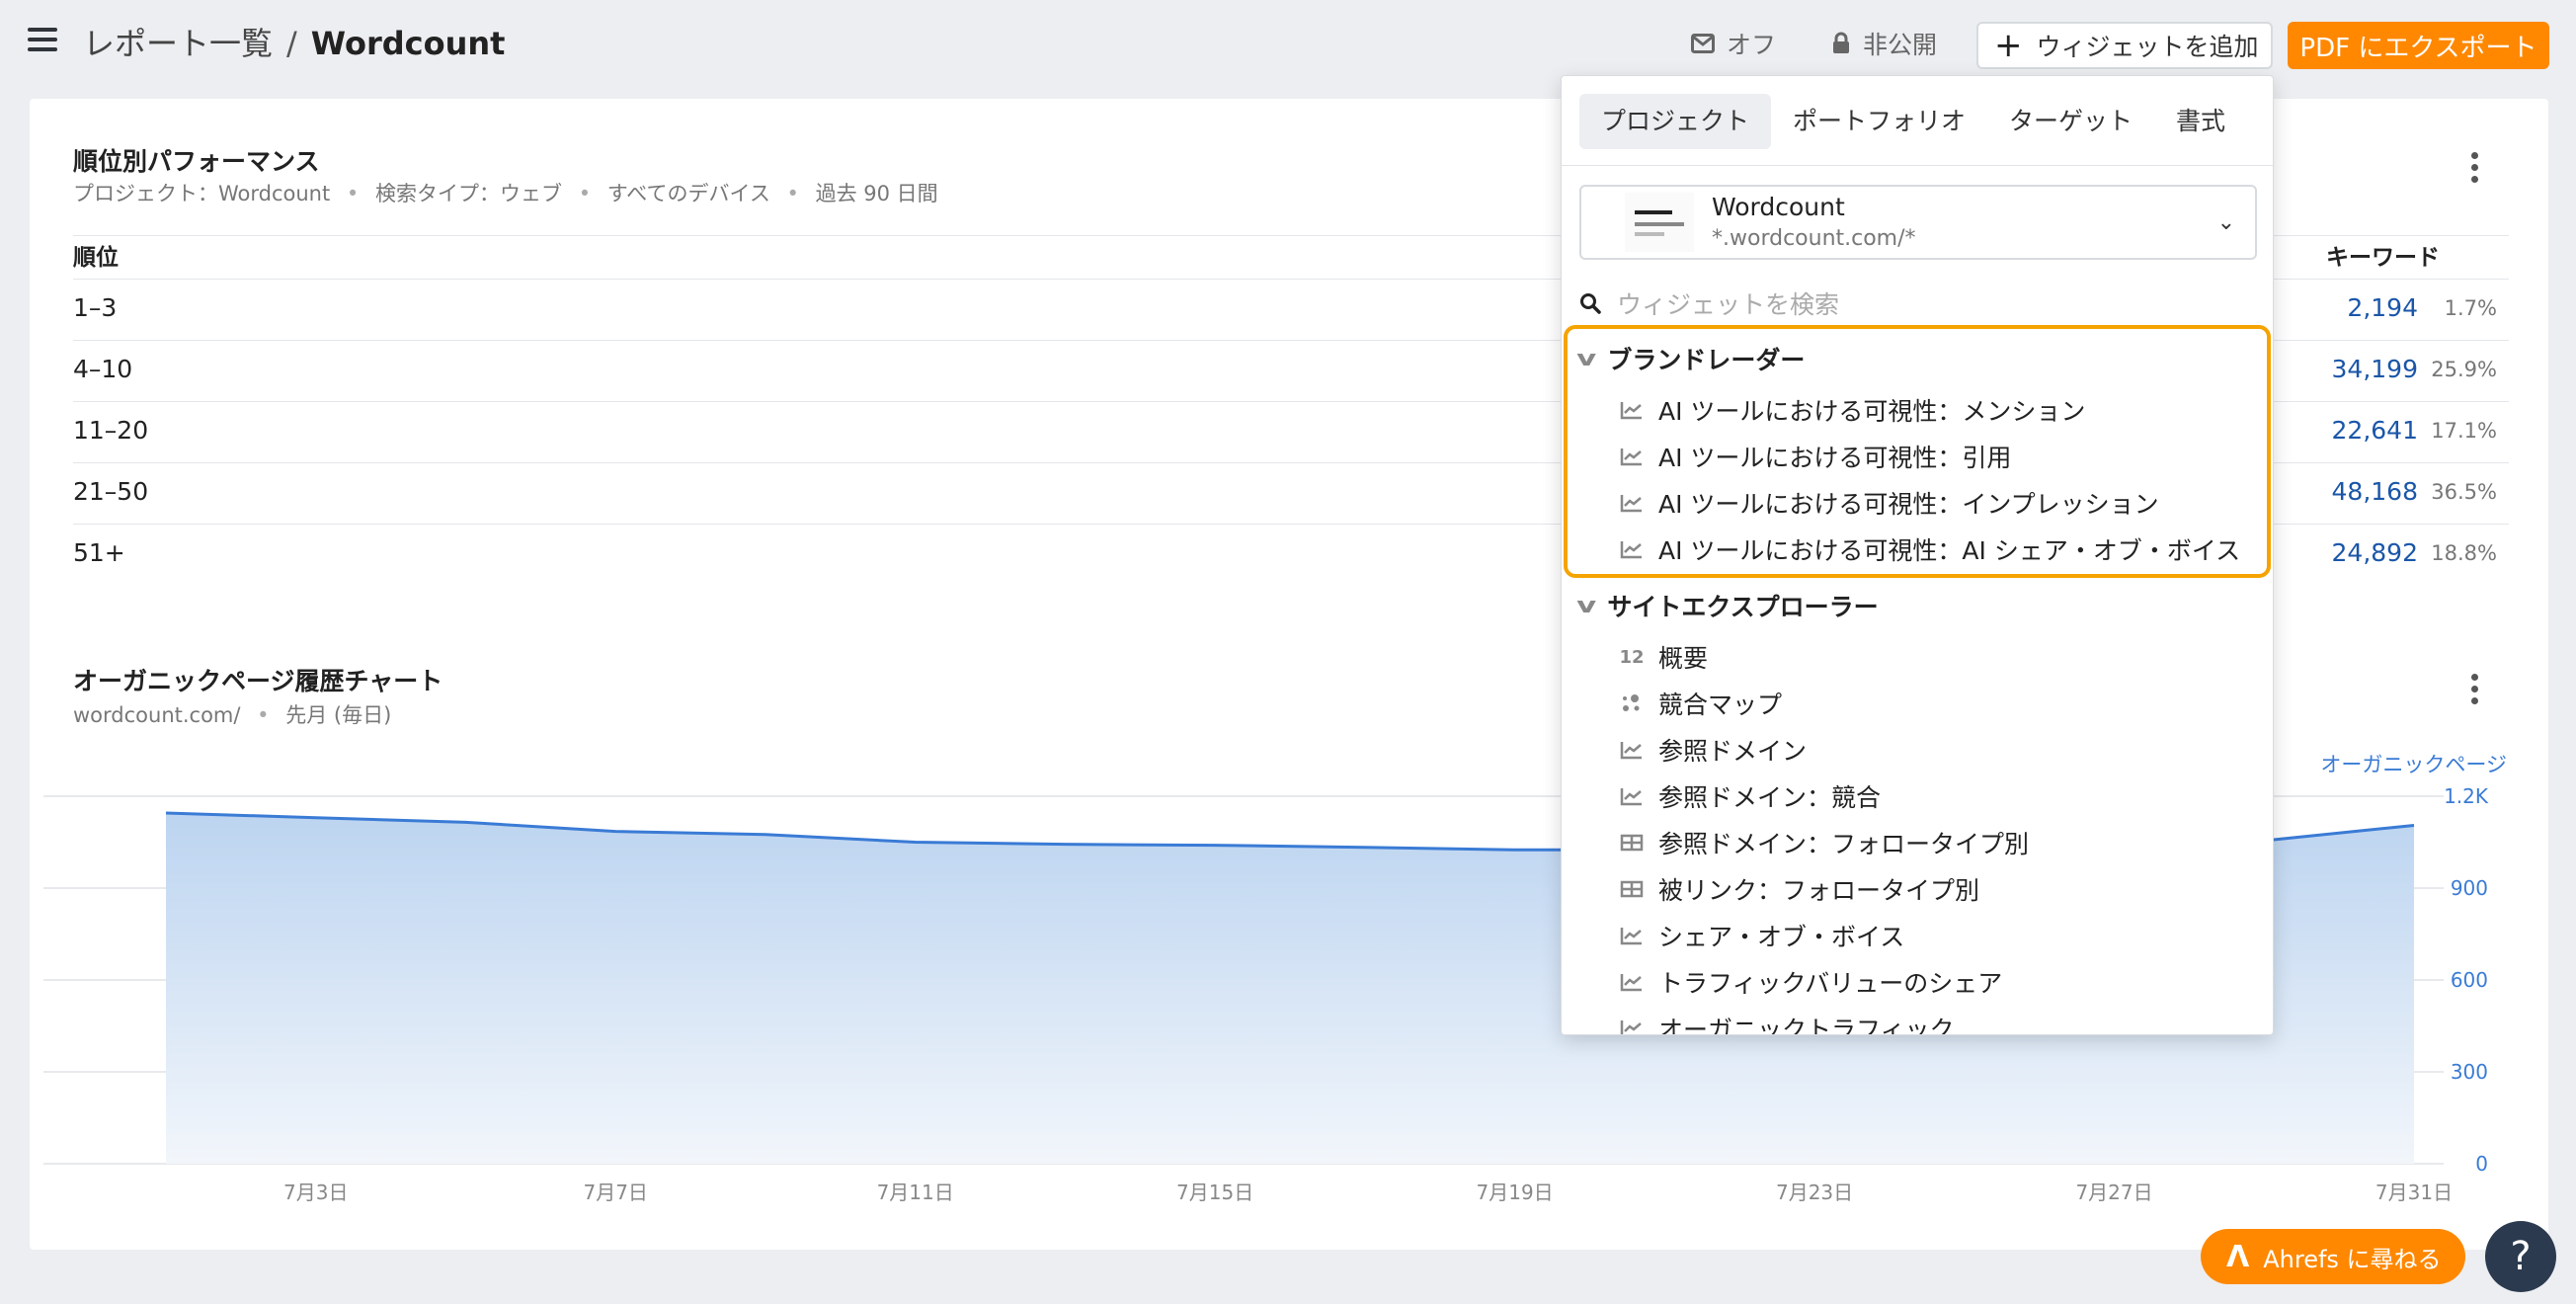 The image size is (2576, 1304). I want to click on positions-more-icon, so click(2475, 170).